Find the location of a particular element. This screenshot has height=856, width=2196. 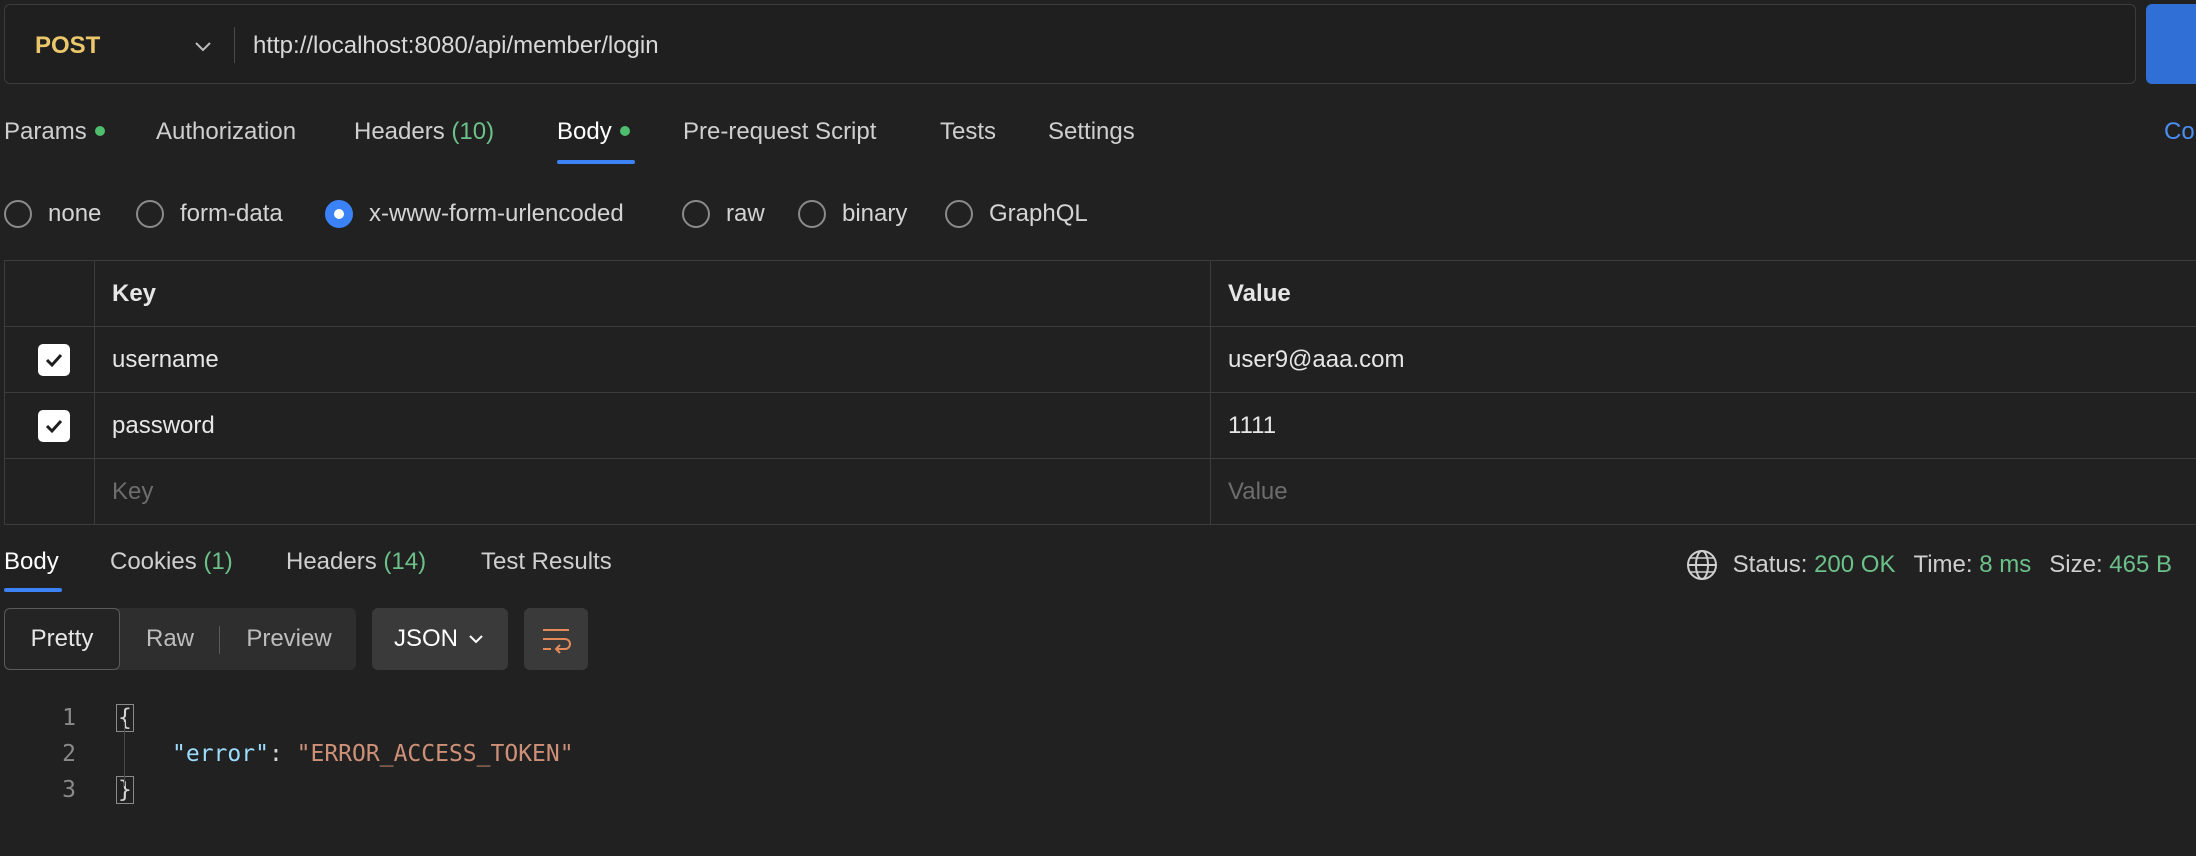

response-tab-headers-count: (14) is located at coordinates (405, 561).